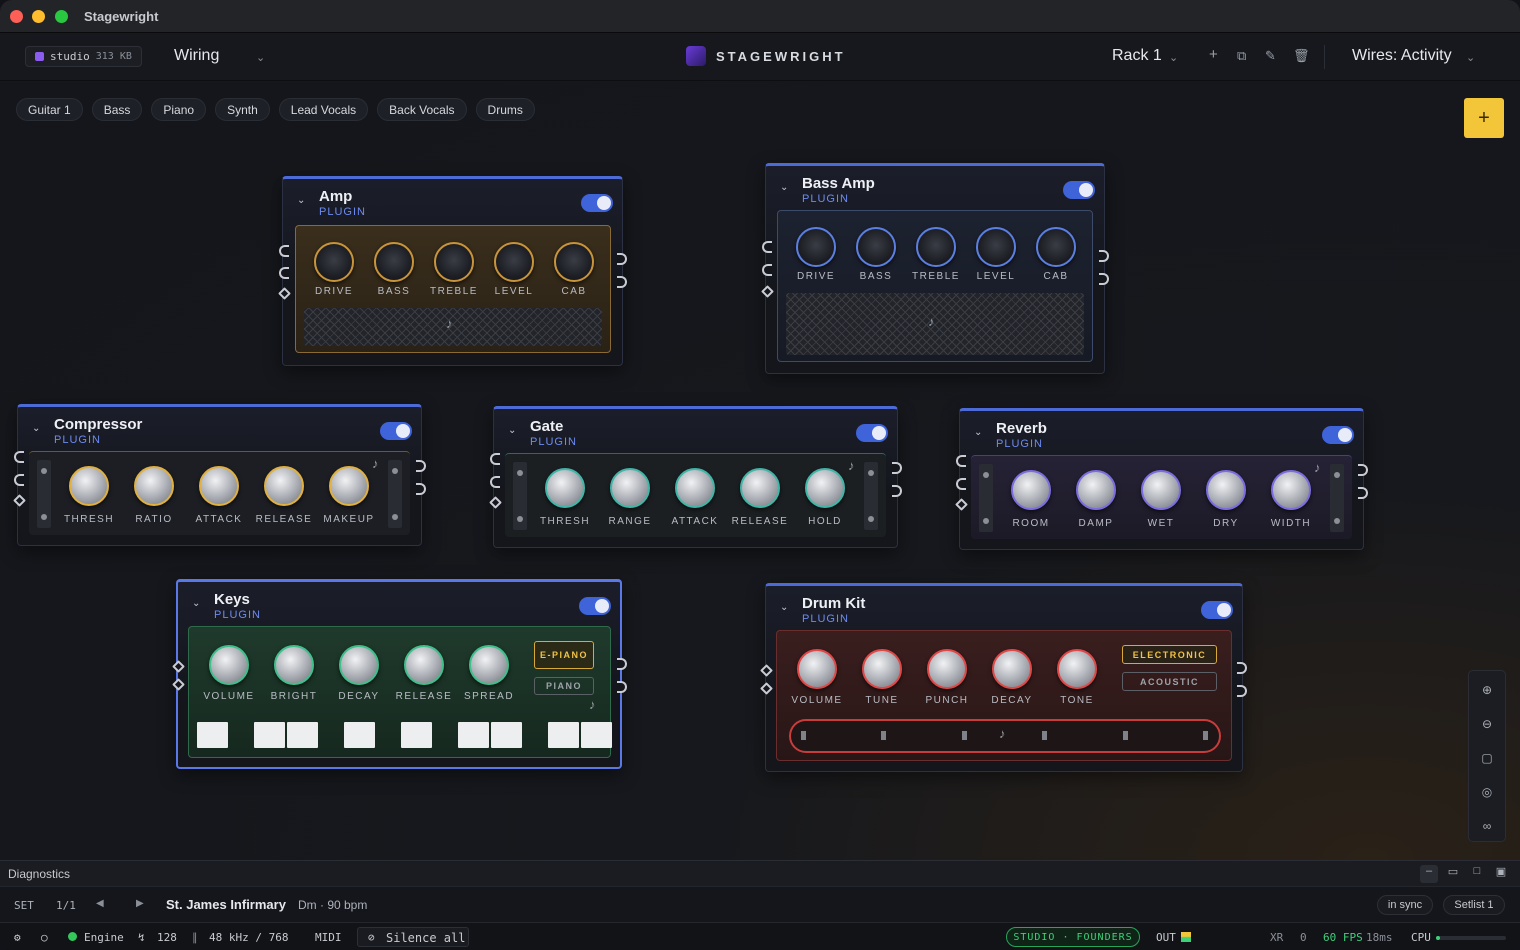 The image size is (1520, 950). Describe the element at coordinates (179, 109) in the screenshot. I see `tab-piano: Piano` at that location.